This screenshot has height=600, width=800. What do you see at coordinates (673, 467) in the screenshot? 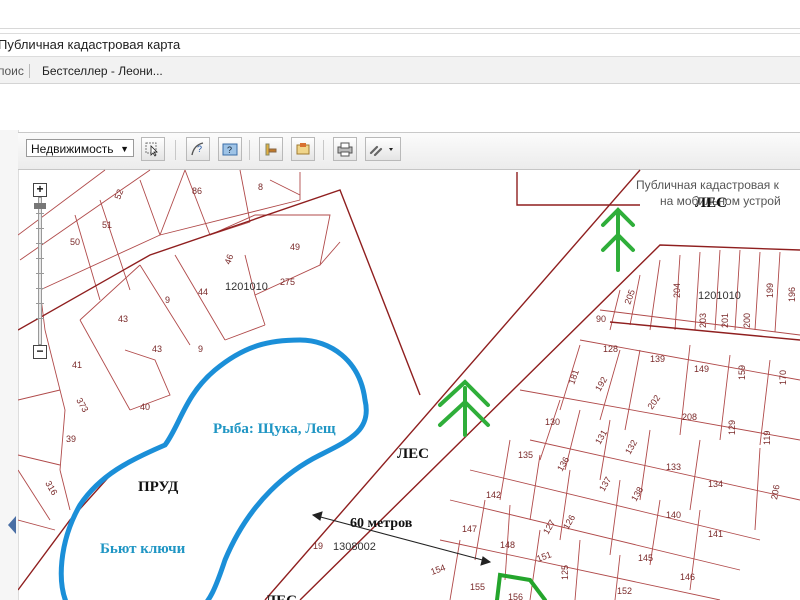
I see `parcel-number: 133` at bounding box center [673, 467].